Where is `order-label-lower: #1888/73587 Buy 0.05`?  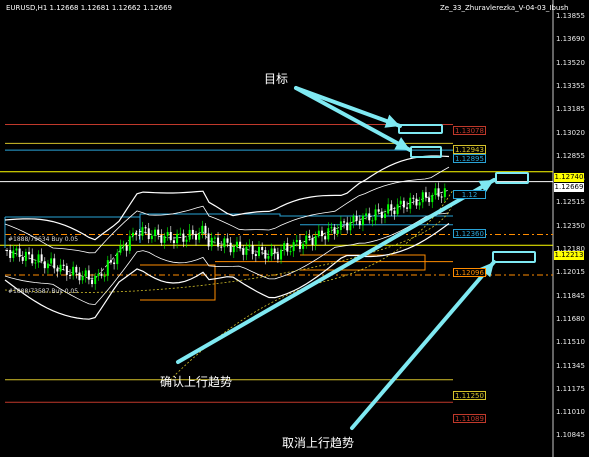 order-label-lower: #1888/73587 Buy 0.05 is located at coordinates (43, 291).